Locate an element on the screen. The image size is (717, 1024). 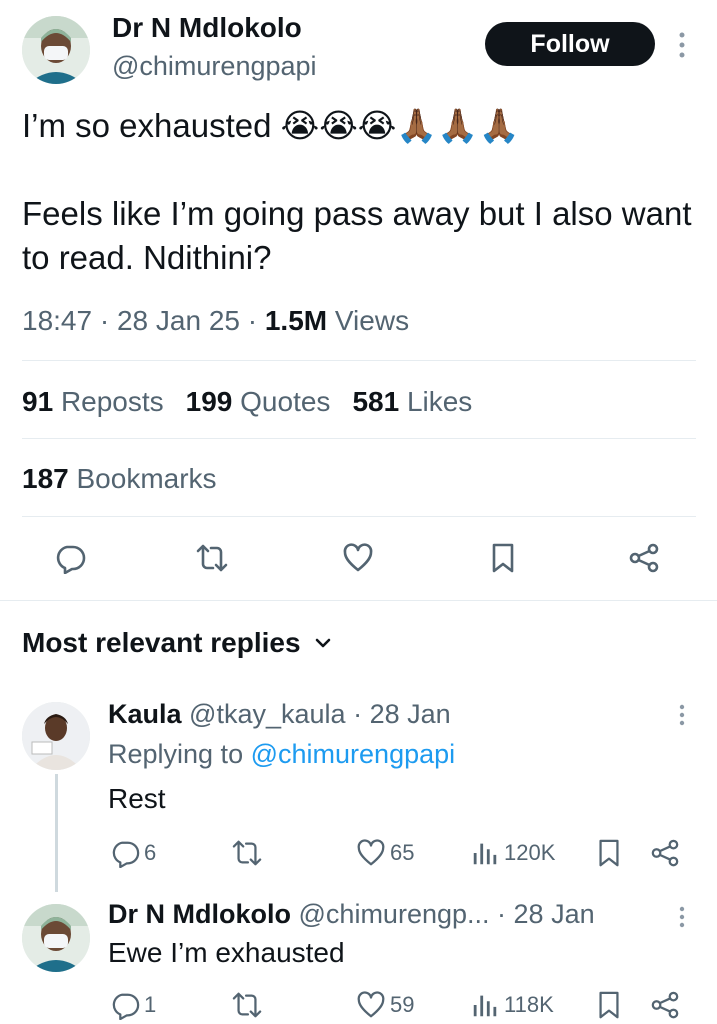
tweet-date: 28 Jan 25 is located at coordinates (178, 320).